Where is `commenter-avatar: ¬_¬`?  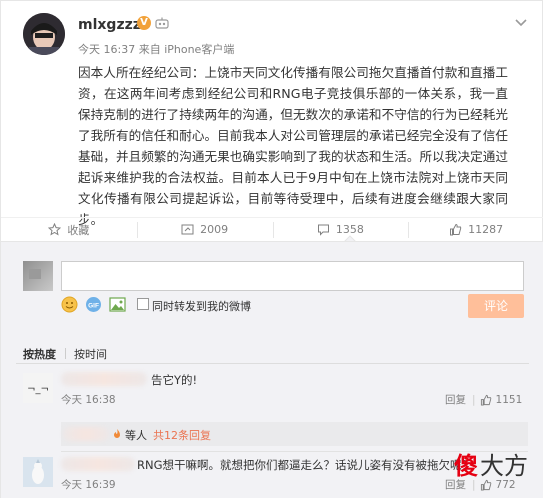 commenter-avatar: ¬_¬ is located at coordinates (38, 388).